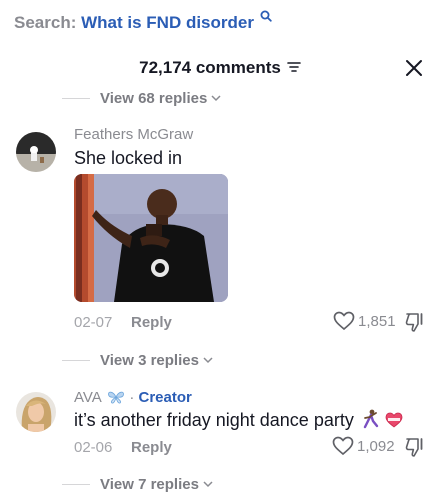 The height and width of the screenshot is (500, 440). I want to click on comment-date: 02-06, so click(93, 447).